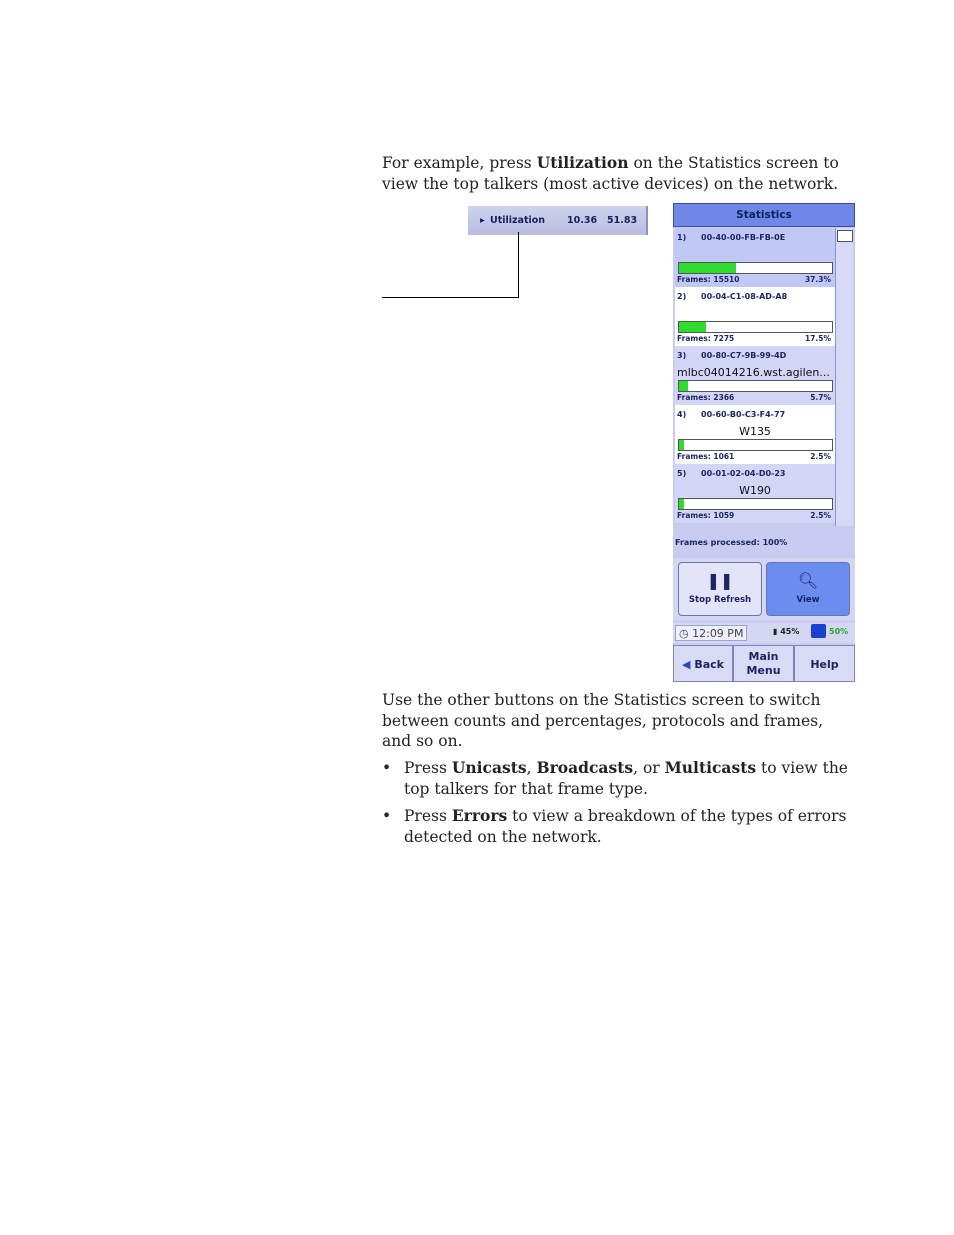  What do you see at coordinates (428, 768) in the screenshot?
I see `bullet-1-press: Press` at bounding box center [428, 768].